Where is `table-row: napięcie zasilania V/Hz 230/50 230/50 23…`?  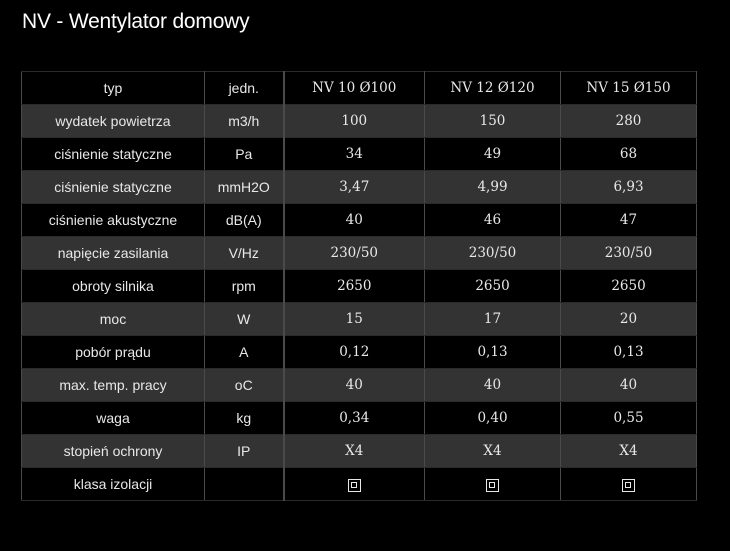 table-row: napięcie zasilania V/Hz 230/50 230/50 23… is located at coordinates (359, 253).